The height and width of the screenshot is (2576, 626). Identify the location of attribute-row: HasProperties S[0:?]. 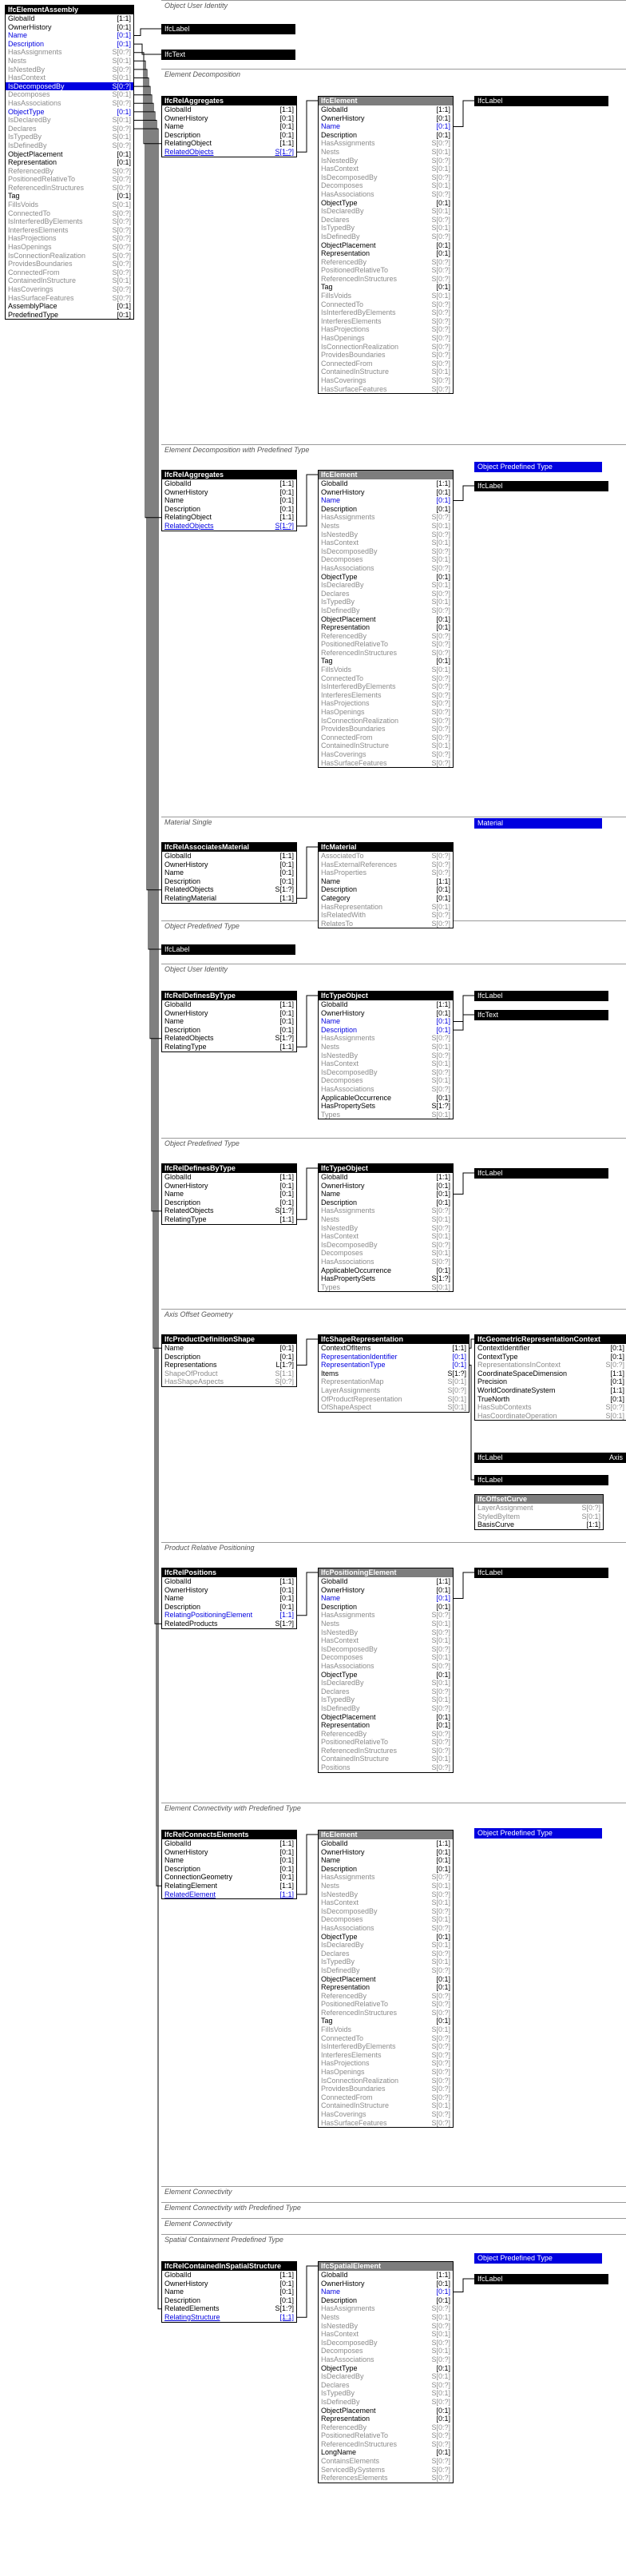
(386, 873).